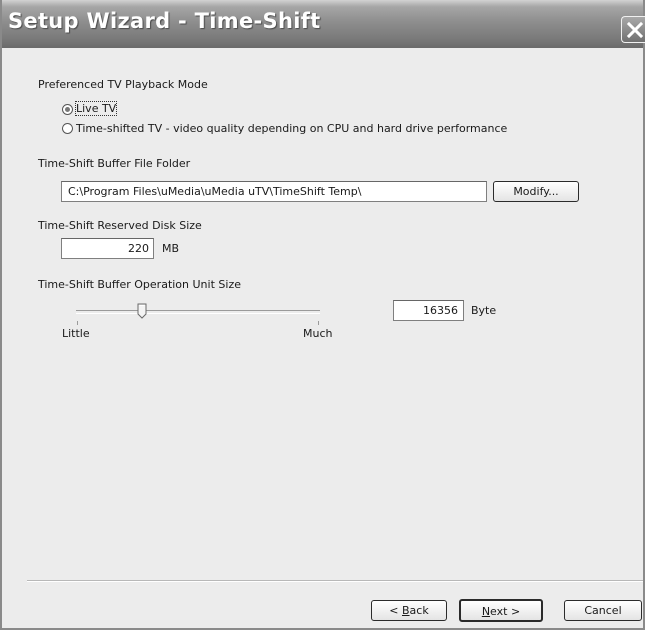 Image resolution: width=645 pixels, height=630 pixels. I want to click on slider-max-label: Much, so click(318, 333).